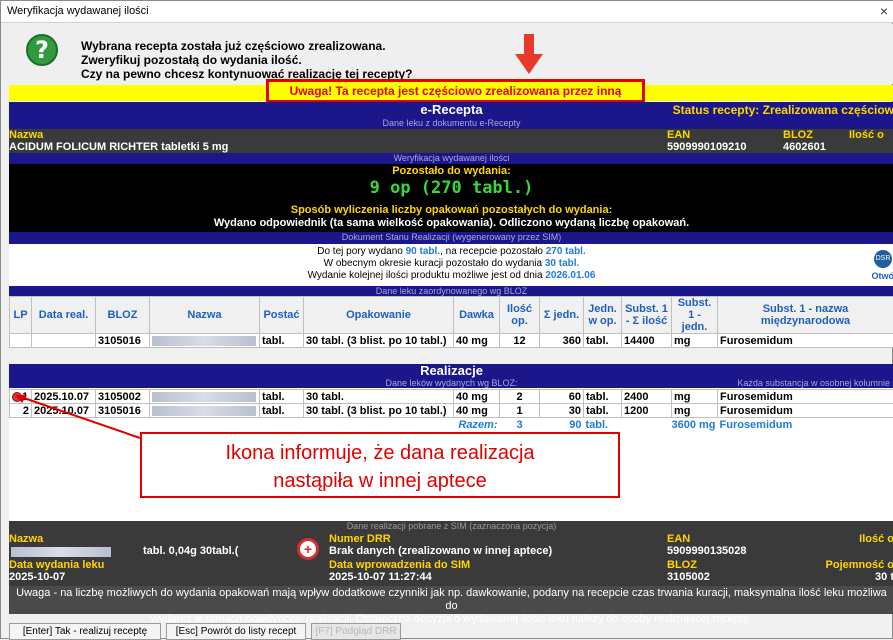 The height and width of the screenshot is (640, 893). What do you see at coordinates (356, 631) in the screenshot?
I see `drr-preview-button: [F7] Podgląd DRR` at bounding box center [356, 631].